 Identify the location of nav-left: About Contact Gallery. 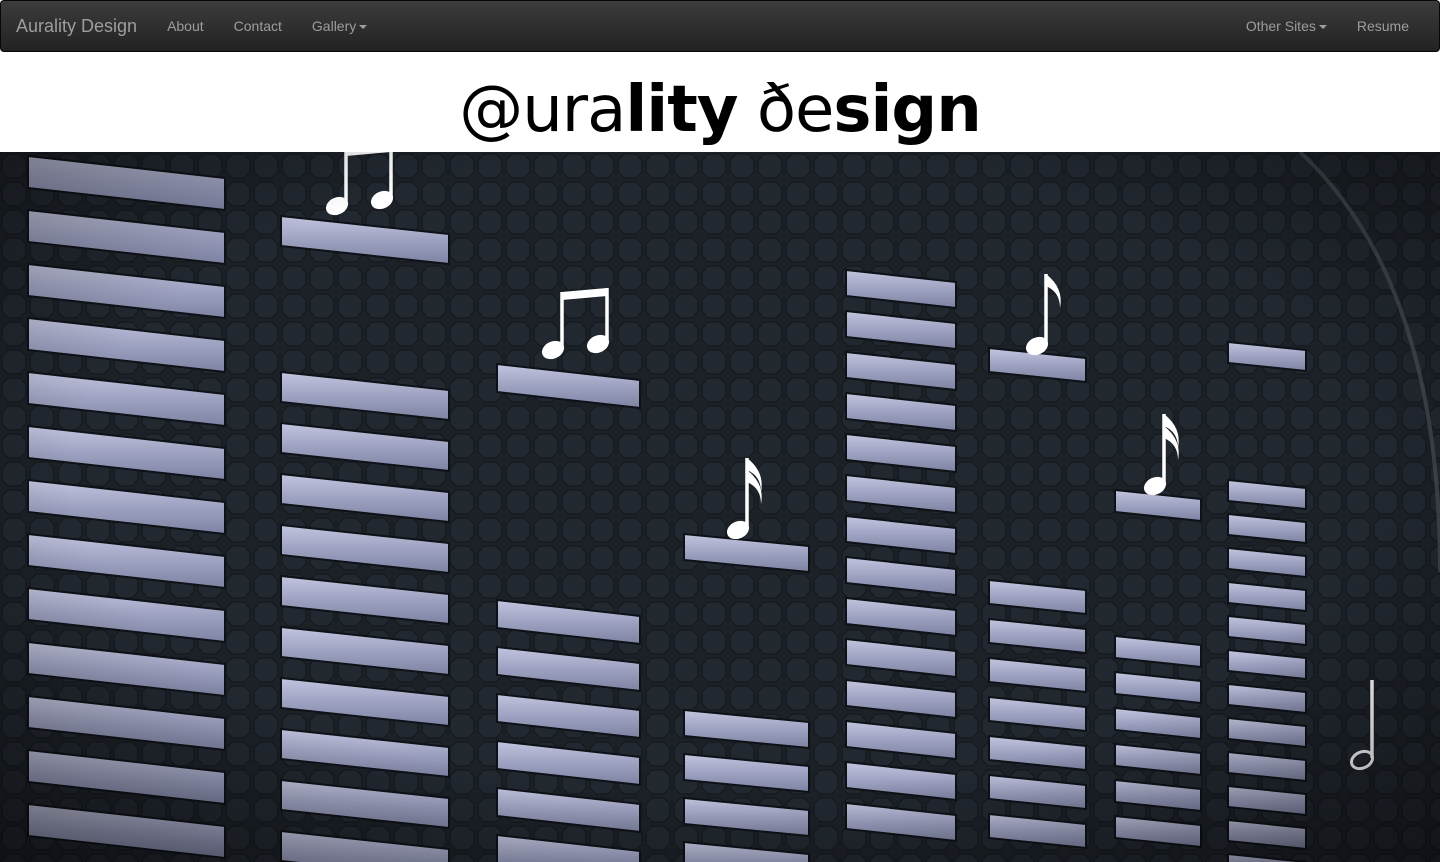
(267, 26).